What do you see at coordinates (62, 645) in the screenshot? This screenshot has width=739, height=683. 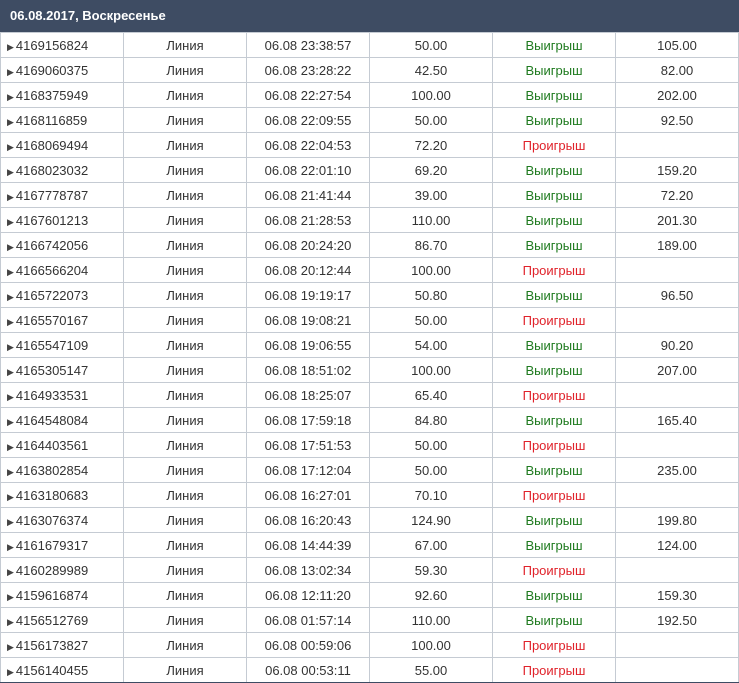 I see `bet-id-cell: ▶ 4156173827` at bounding box center [62, 645].